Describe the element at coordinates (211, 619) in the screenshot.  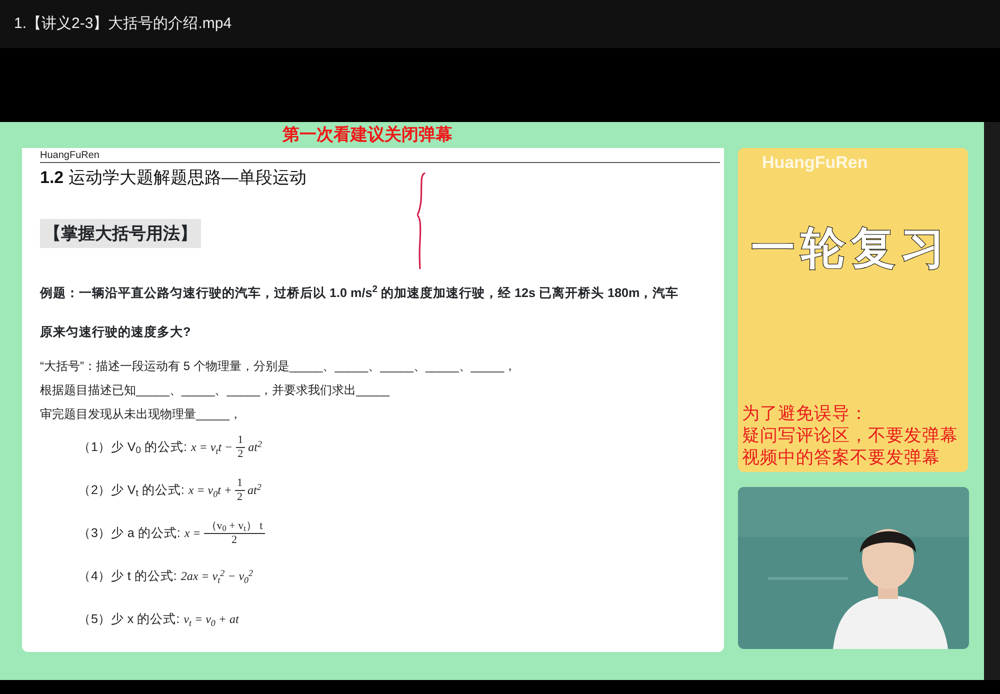
I see `formula: v$_{t}$ = v$_{0}$ + at` at that location.